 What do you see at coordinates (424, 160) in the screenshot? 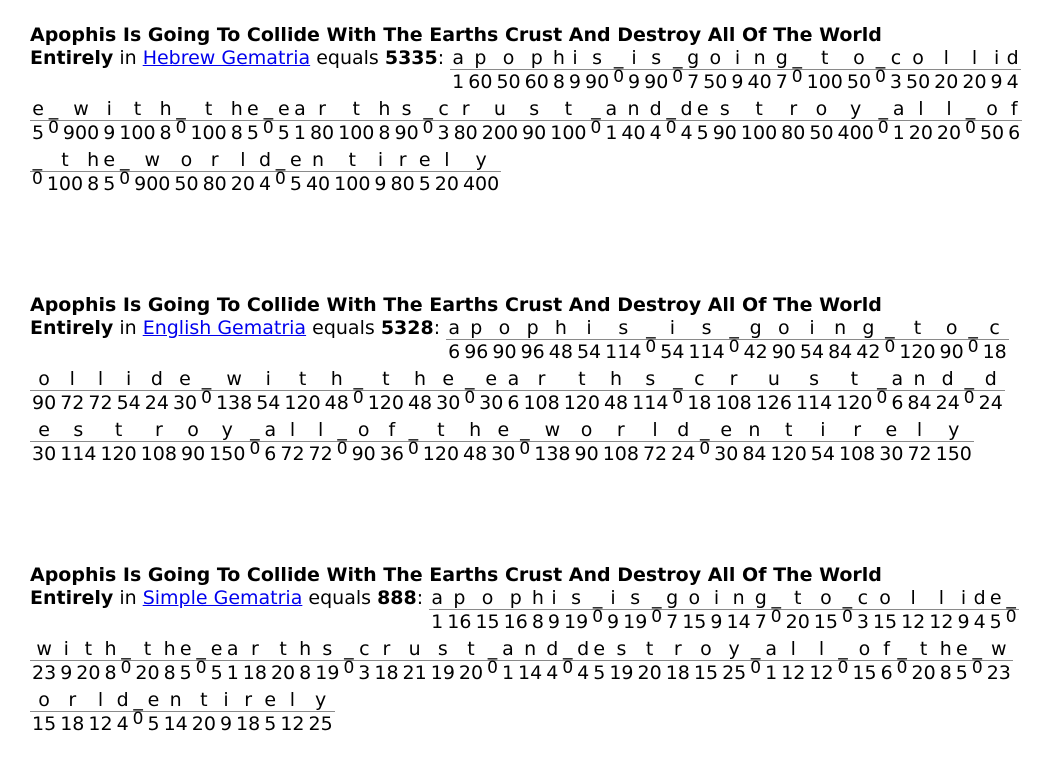
I see `letter: e` at bounding box center [424, 160].